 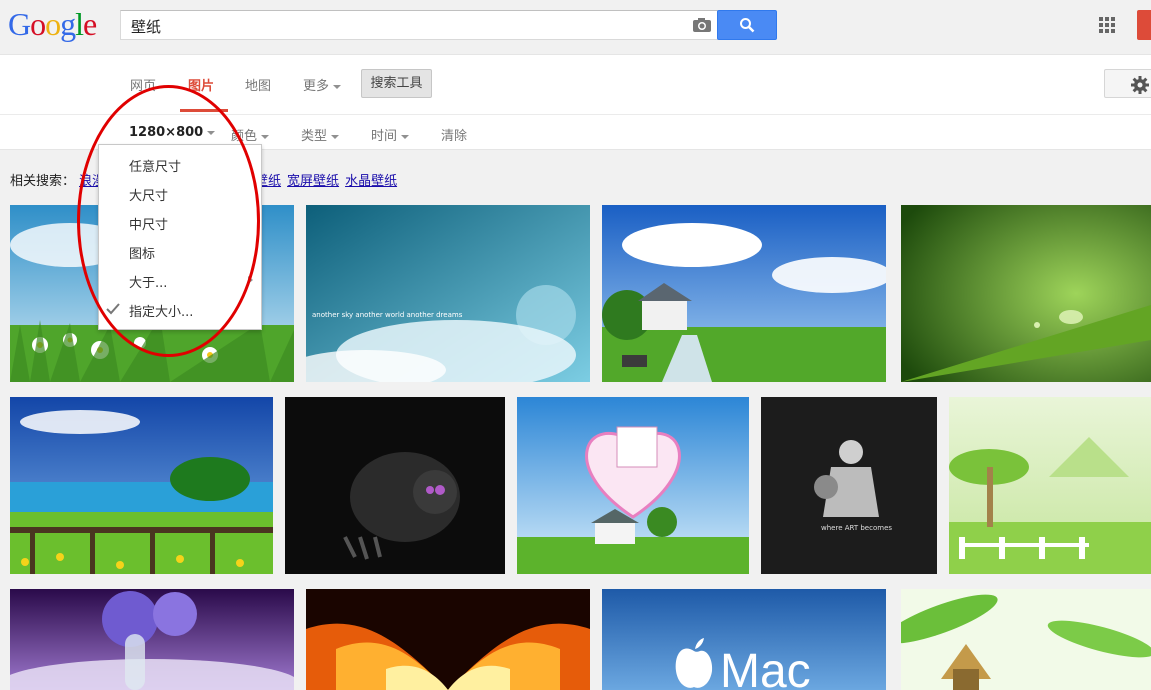 I want to click on mac-wordmark: Mac, so click(x=765, y=667).